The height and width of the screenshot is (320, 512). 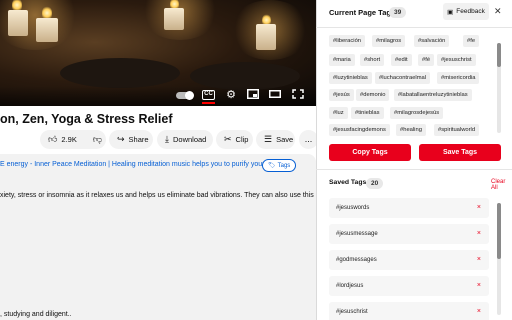 I want to click on tag-chip: #milagrosdejesús, so click(x=417, y=113).